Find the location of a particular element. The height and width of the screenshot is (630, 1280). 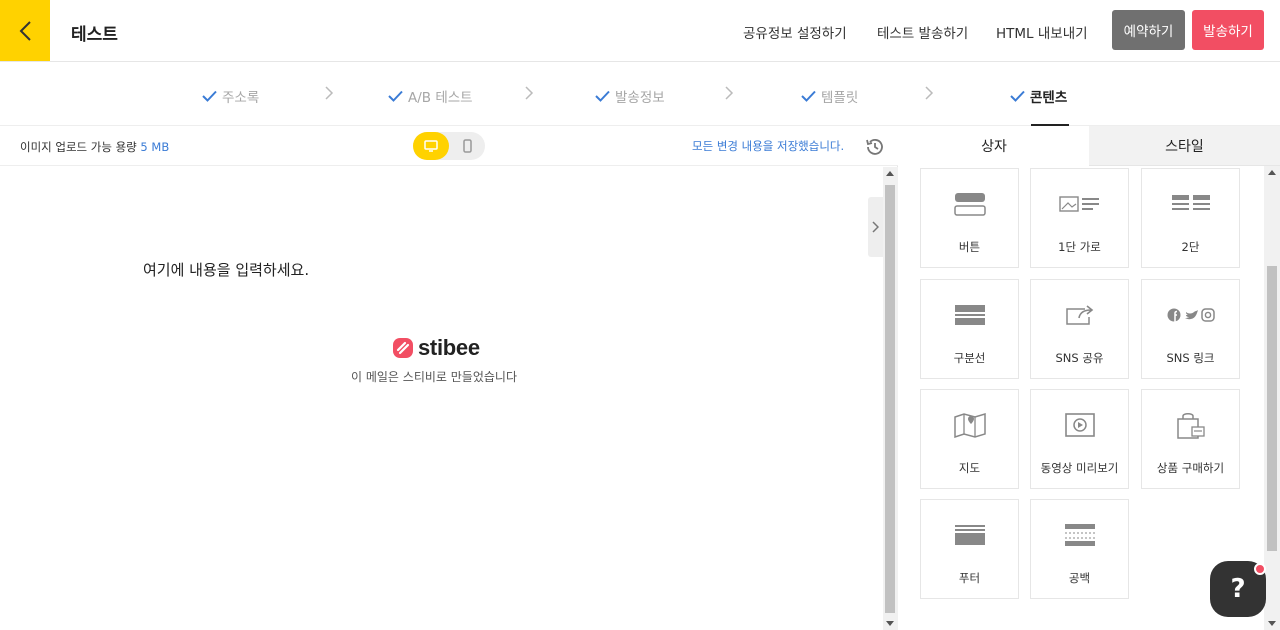

footer-icon is located at coordinates (969, 535).